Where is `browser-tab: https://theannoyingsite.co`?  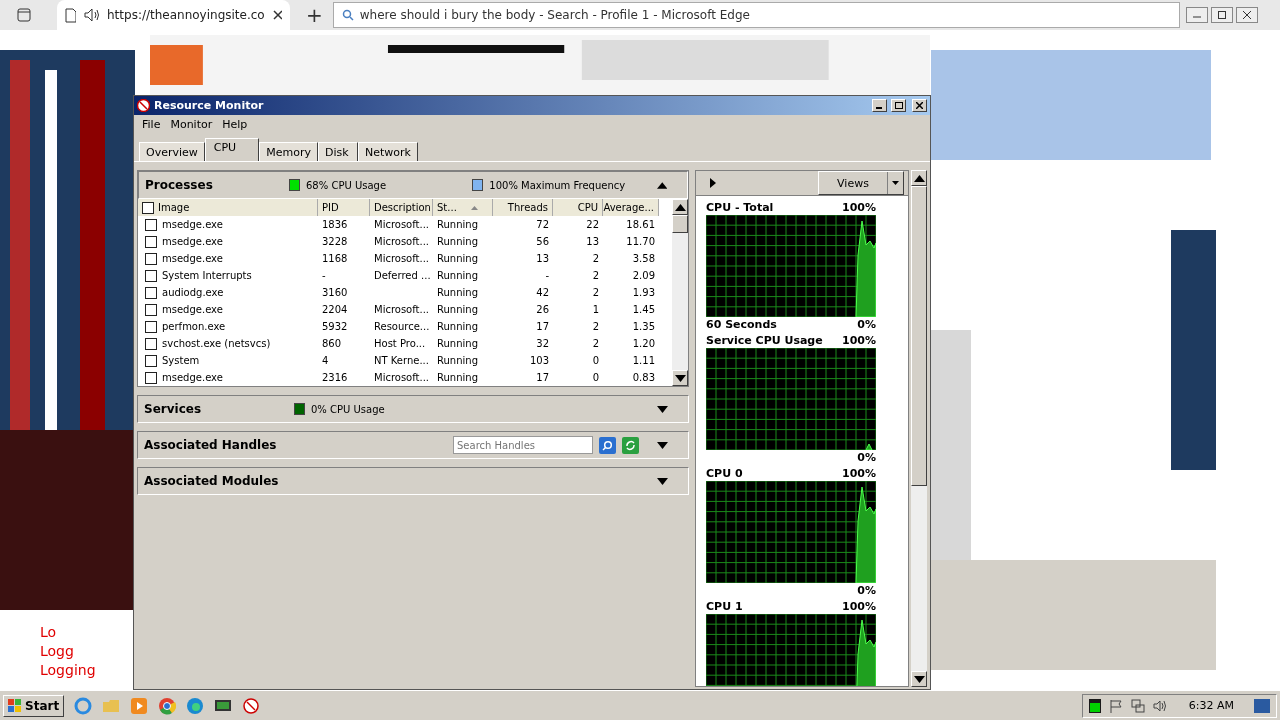 browser-tab: https://theannoyingsite.co is located at coordinates (173, 15).